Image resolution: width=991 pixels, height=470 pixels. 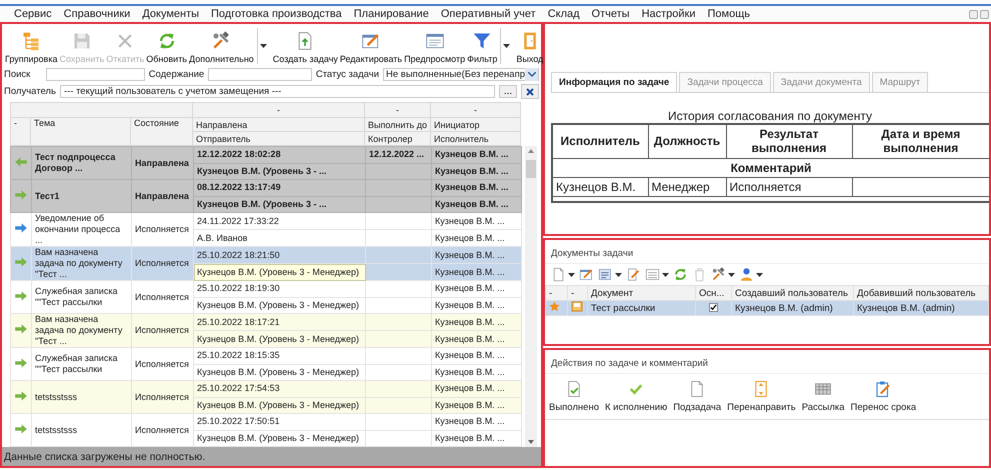 What do you see at coordinates (600, 186) in the screenshot?
I see `table-cell: Кузнецов В.М.` at bounding box center [600, 186].